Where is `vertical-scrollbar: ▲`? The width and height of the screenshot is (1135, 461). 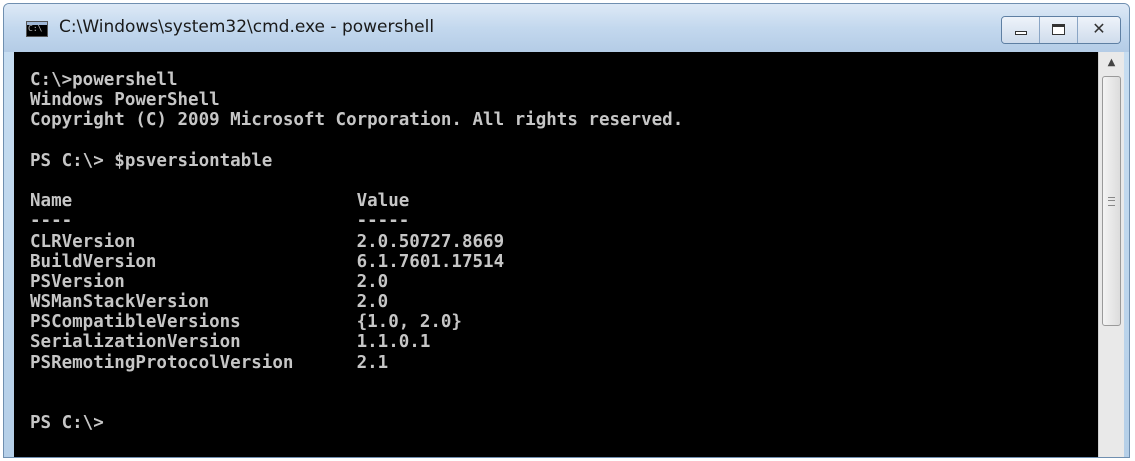
vertical-scrollbar: ▲ is located at coordinates (1111, 254).